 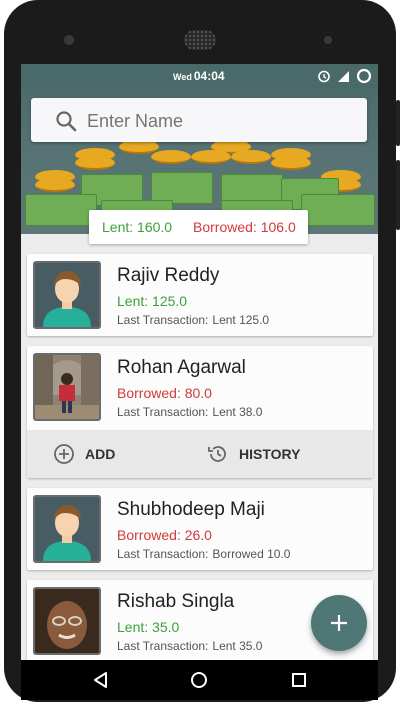 What do you see at coordinates (237, 646) in the screenshot?
I see `last-transaction-value: Lent 35.0` at bounding box center [237, 646].